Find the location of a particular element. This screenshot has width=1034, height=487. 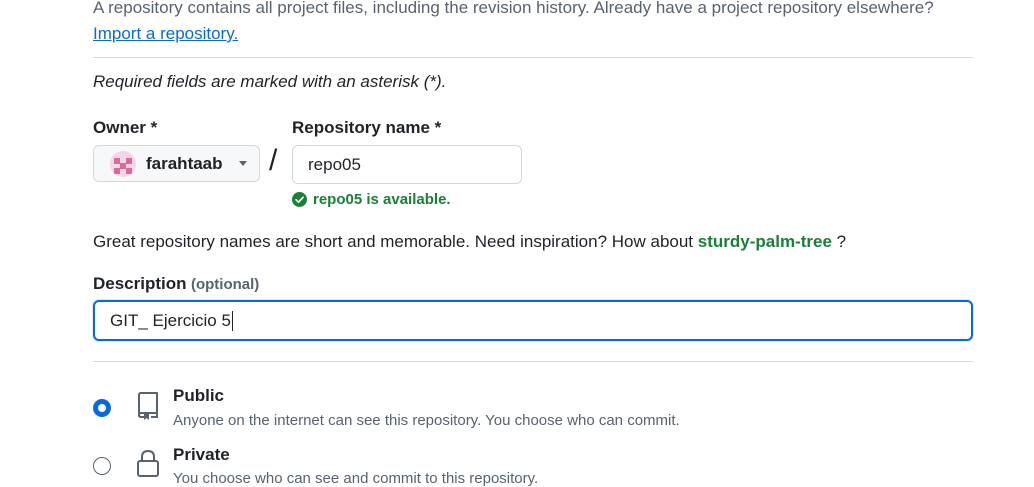

import-repository-link: Import a repository. is located at coordinates (165, 34).